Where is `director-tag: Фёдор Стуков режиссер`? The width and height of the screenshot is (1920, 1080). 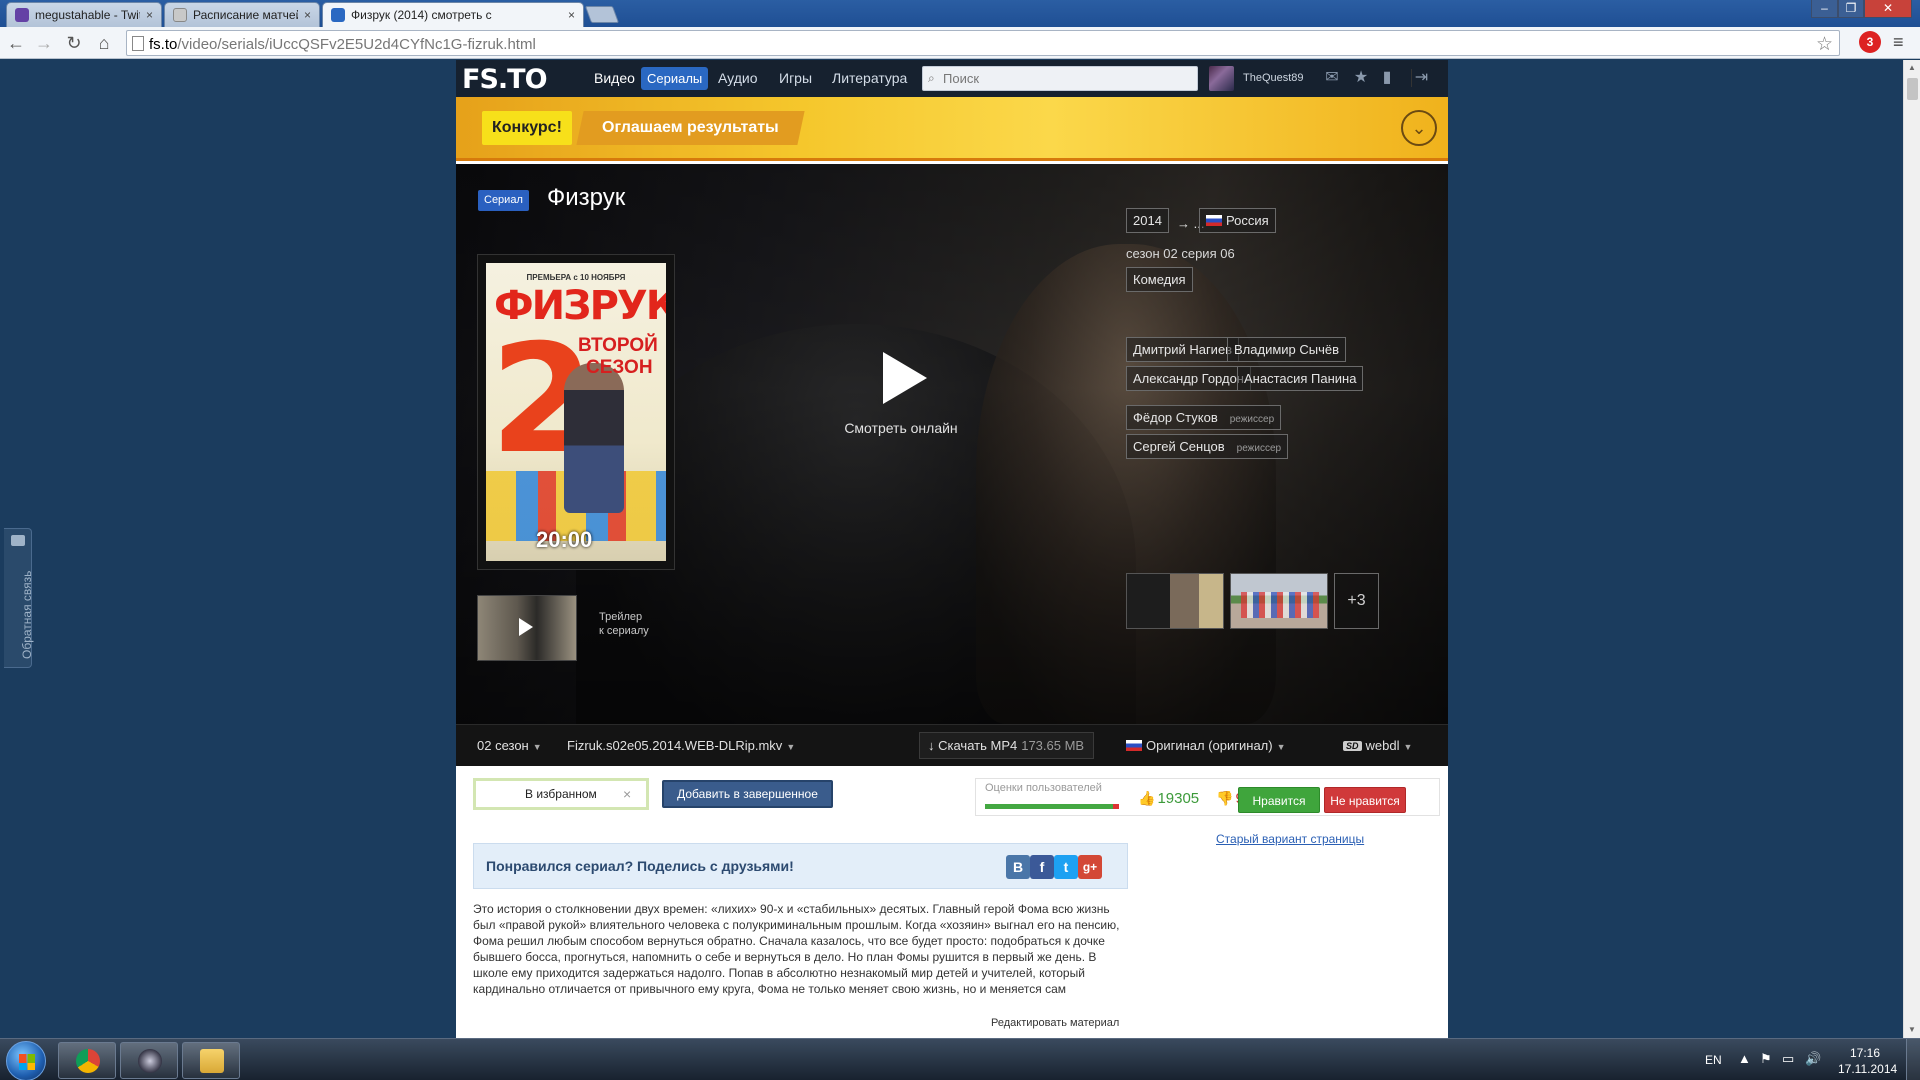
director-tag: Фёдор Стуков режиссер is located at coordinates (1204, 417).